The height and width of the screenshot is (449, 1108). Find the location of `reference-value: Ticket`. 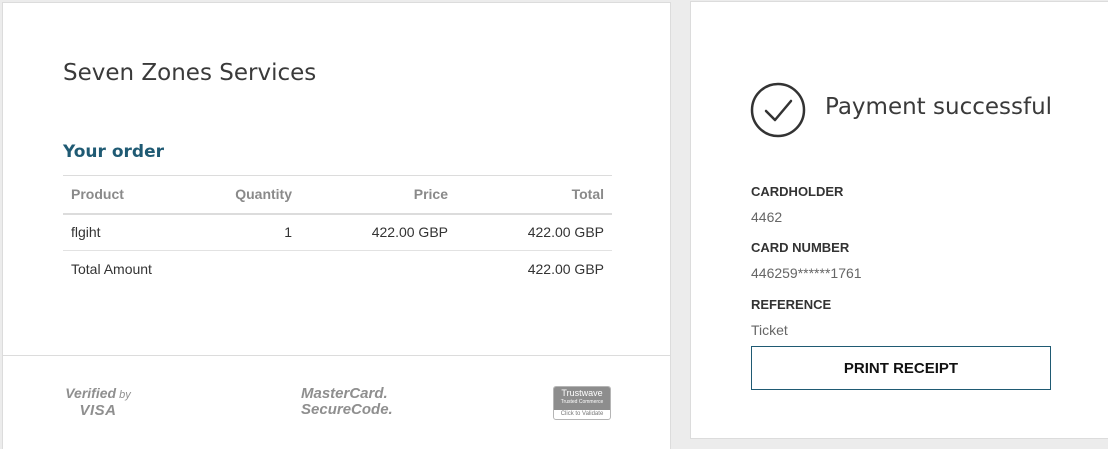

reference-value: Ticket is located at coordinates (769, 330).